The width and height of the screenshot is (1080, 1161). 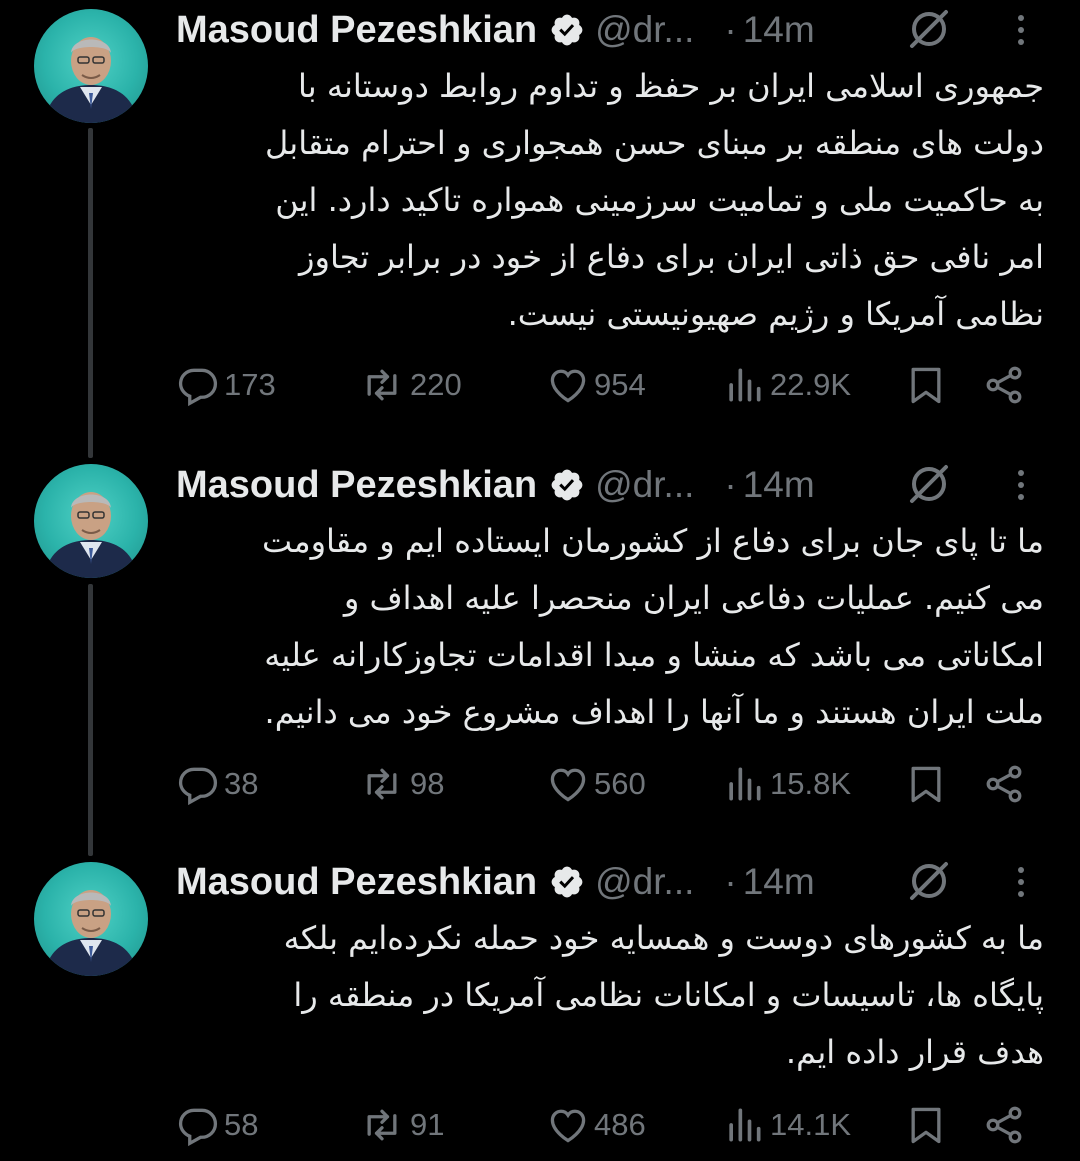 I want to click on views-button: 22.9K, so click(x=786, y=385).